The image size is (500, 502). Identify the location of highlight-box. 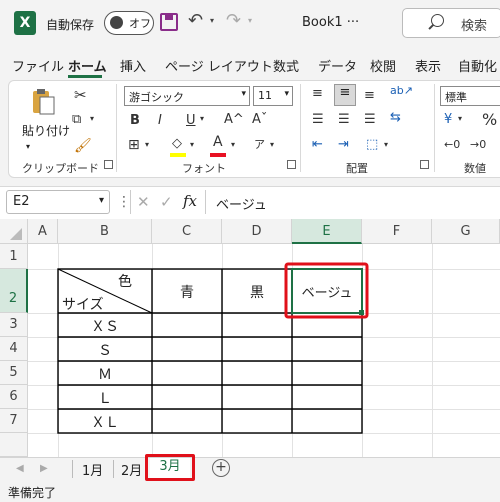
(170, 467).